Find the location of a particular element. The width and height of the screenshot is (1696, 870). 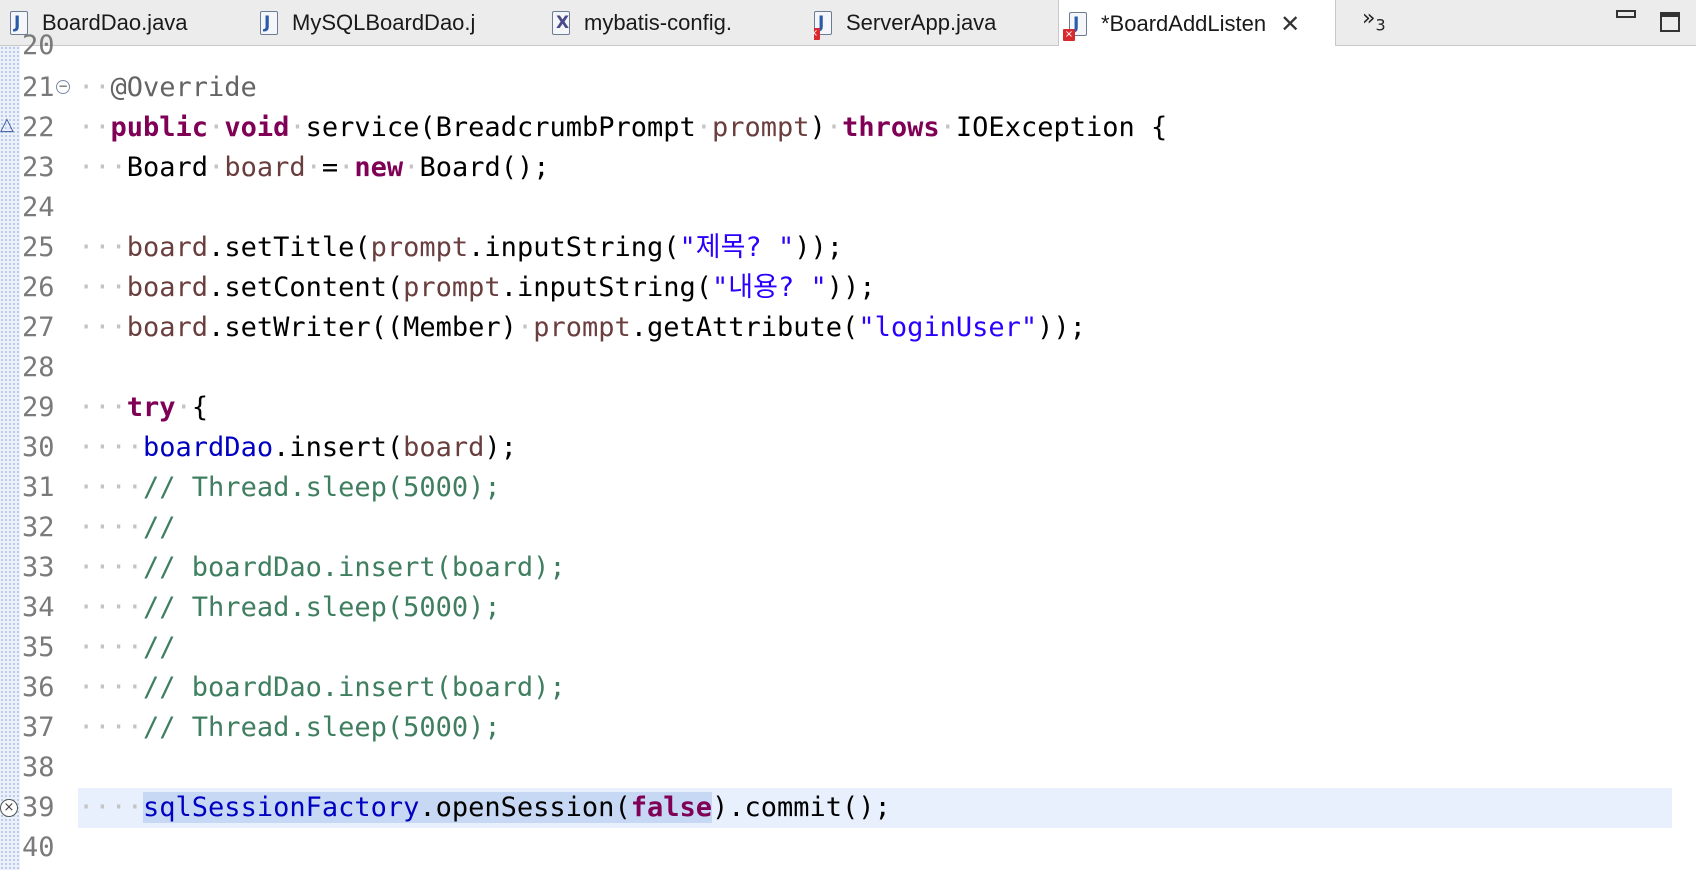

override-indicator-icon: △ is located at coordinates (7, 124).